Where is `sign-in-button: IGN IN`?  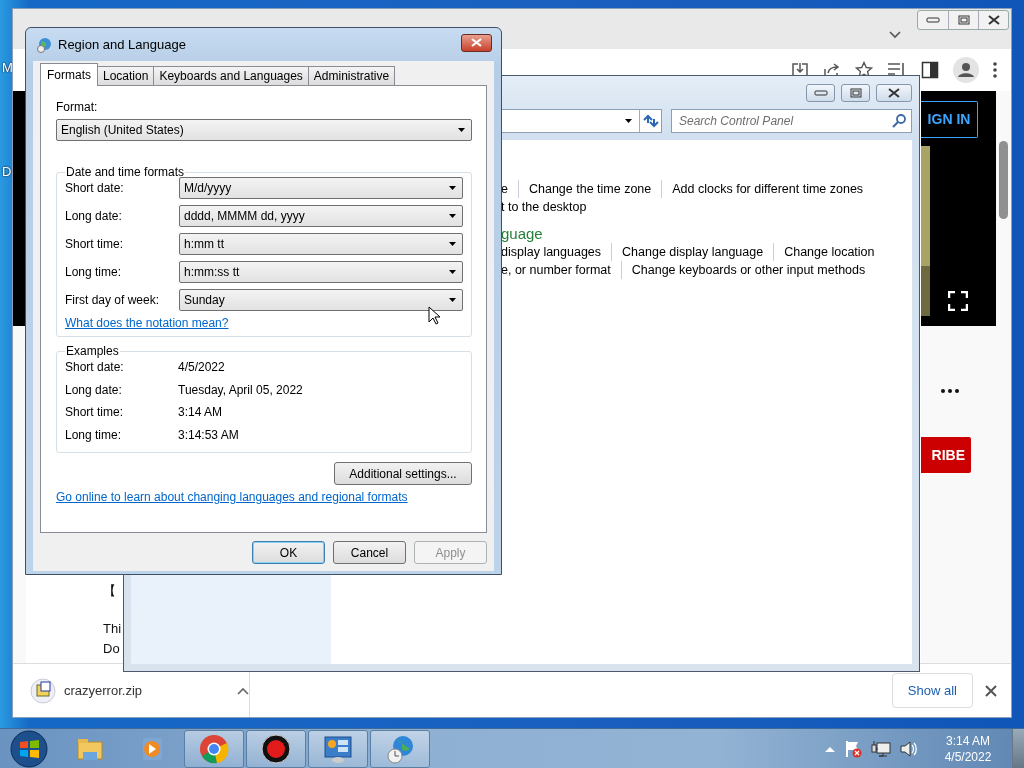
sign-in-button: IGN IN is located at coordinates (949, 119).